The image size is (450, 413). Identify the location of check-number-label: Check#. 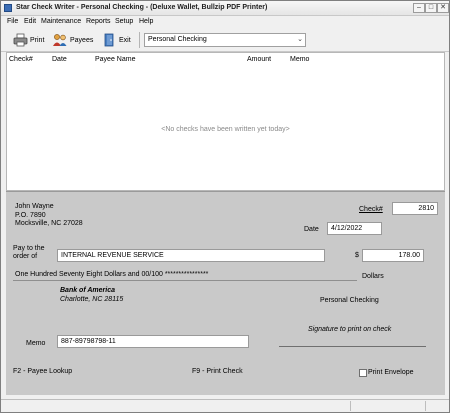
(371, 209).